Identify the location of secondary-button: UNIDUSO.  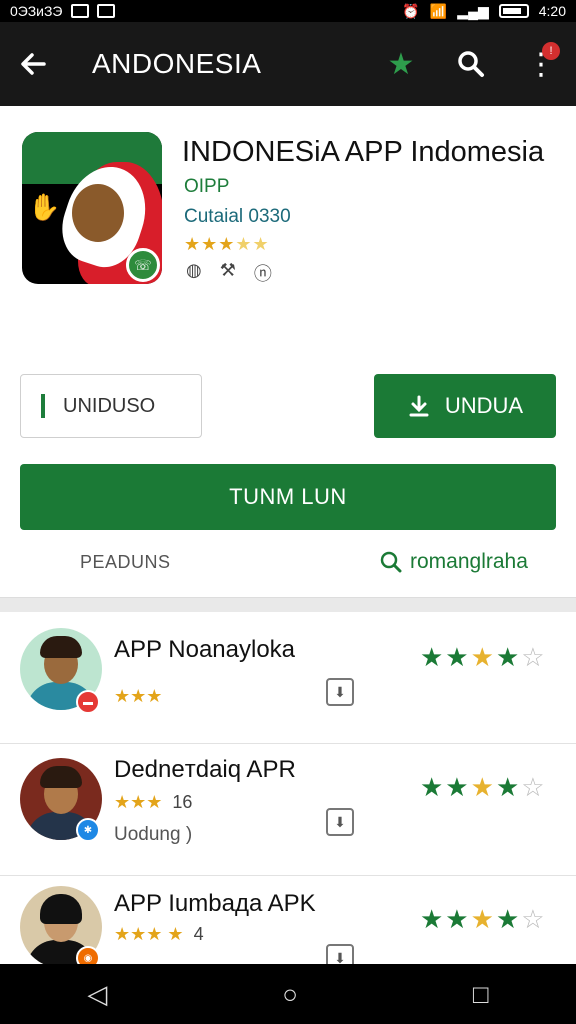
(111, 406).